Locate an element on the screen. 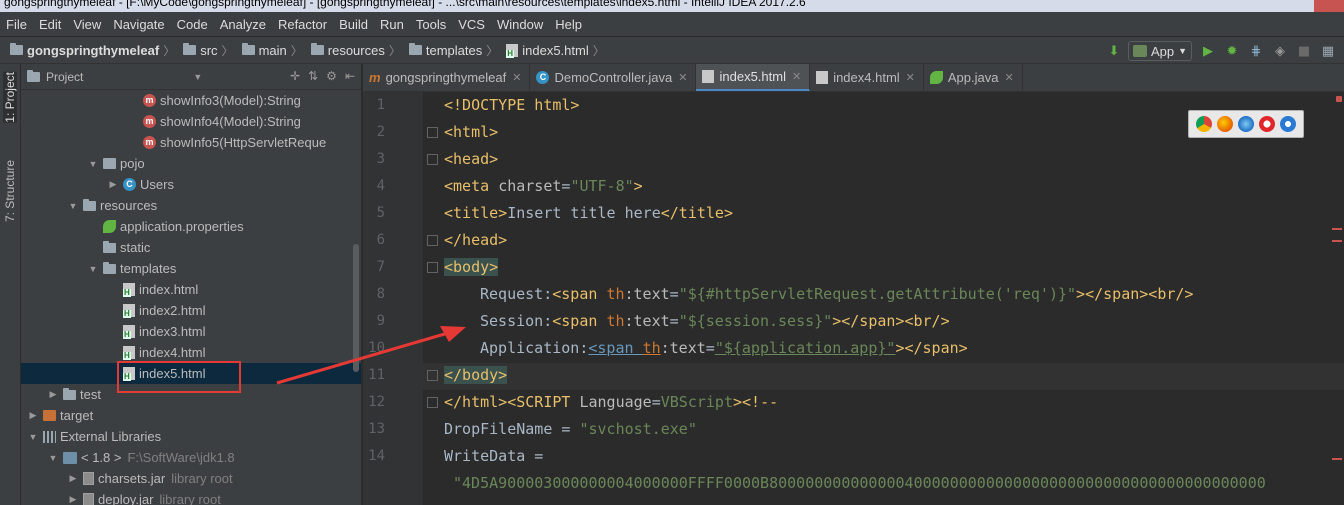 This screenshot has height=505, width=1344. tree-item: ▼ pojo is located at coordinates (191, 163).